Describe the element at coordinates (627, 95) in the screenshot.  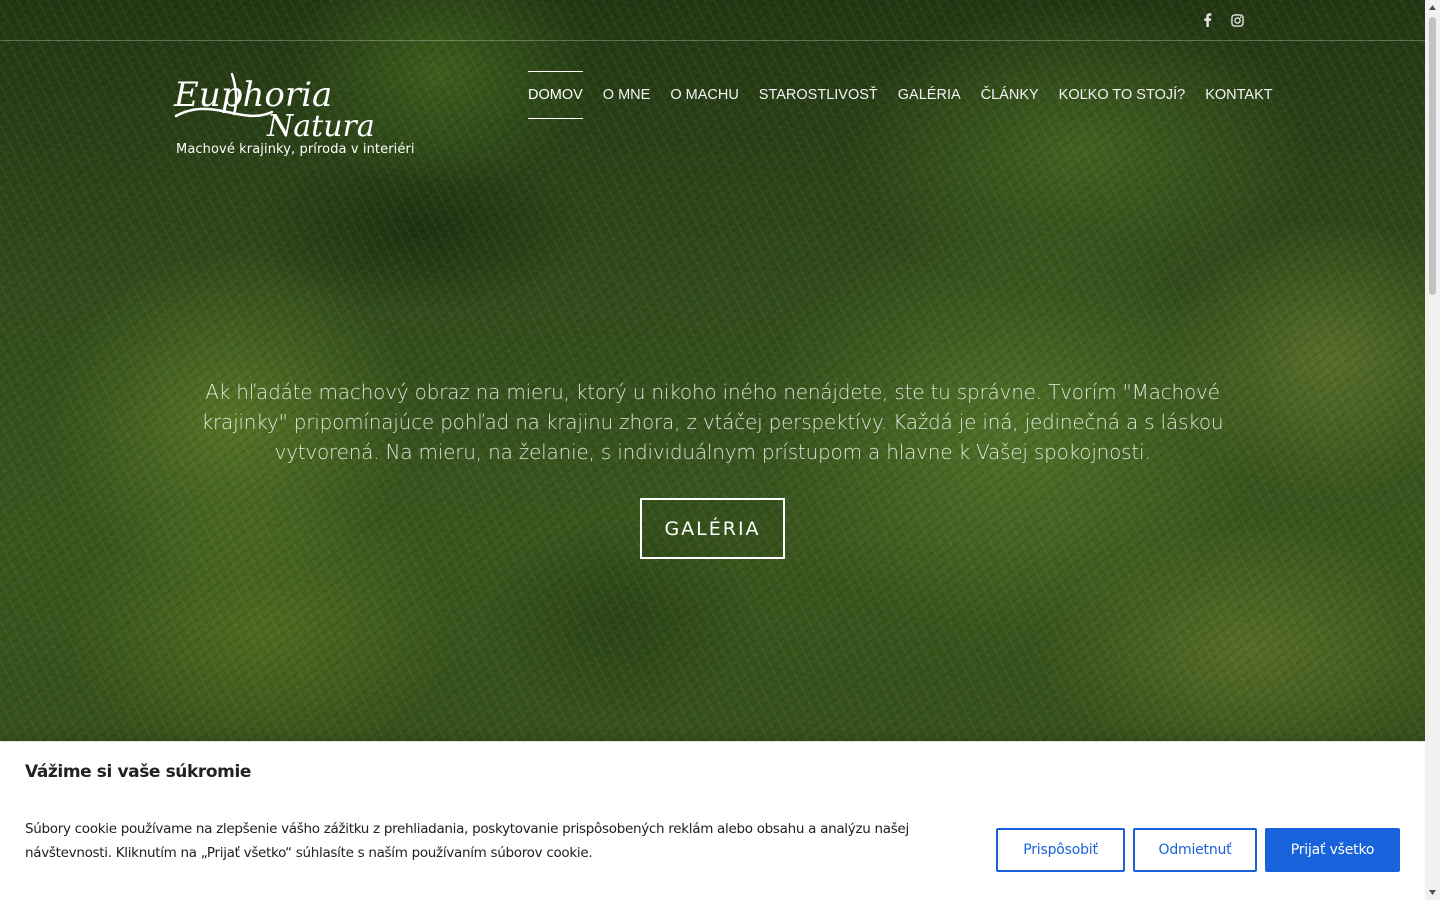
I see `nav-item-o-mne: O MNE` at that location.